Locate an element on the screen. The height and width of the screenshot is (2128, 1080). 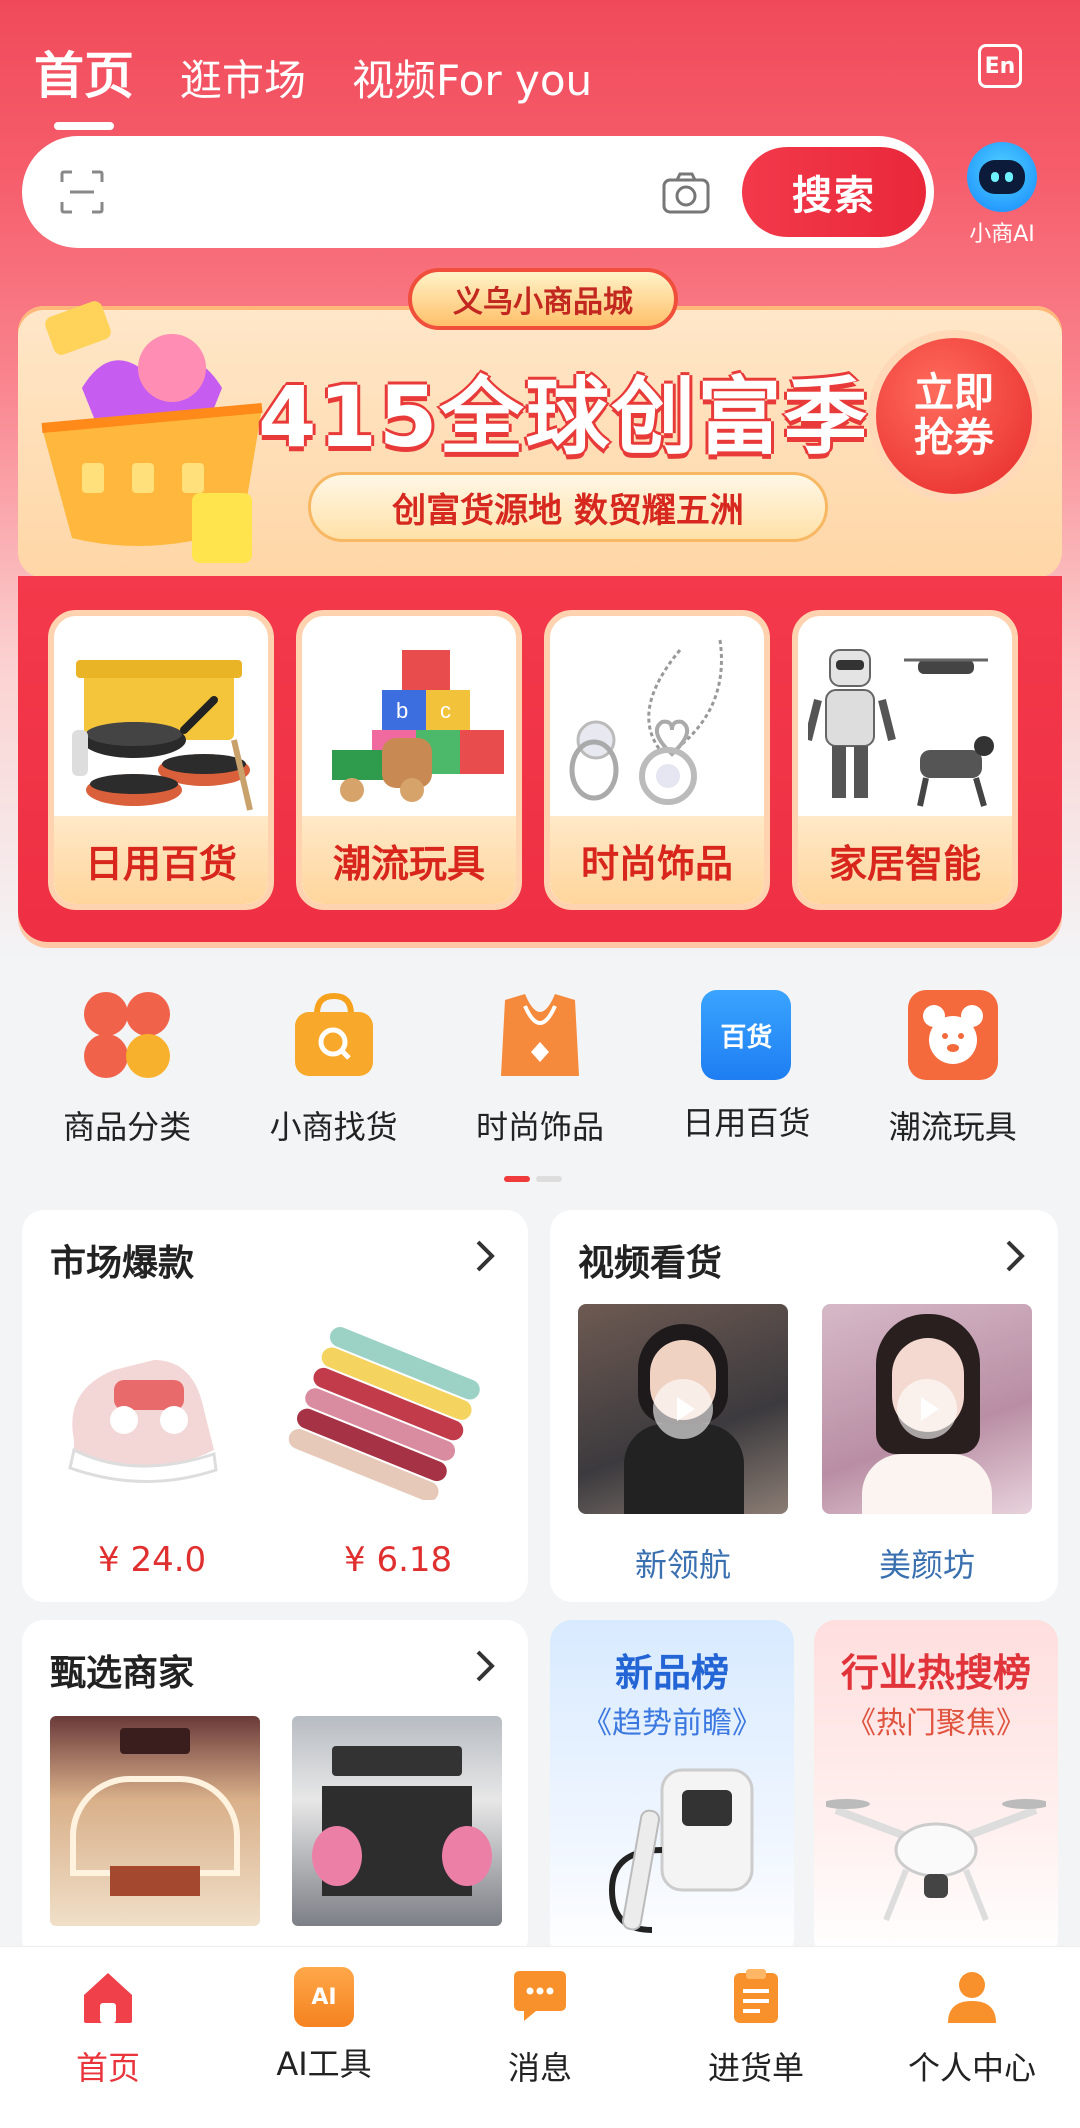
cookware-image is located at coordinates (162, 735).